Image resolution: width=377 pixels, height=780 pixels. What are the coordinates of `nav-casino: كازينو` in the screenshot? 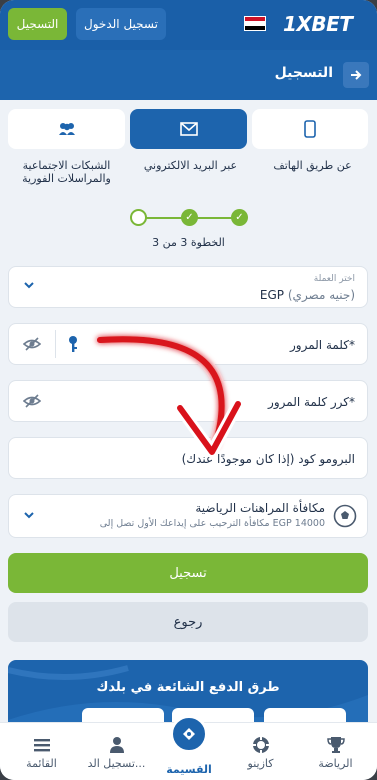 It's located at (260, 751).